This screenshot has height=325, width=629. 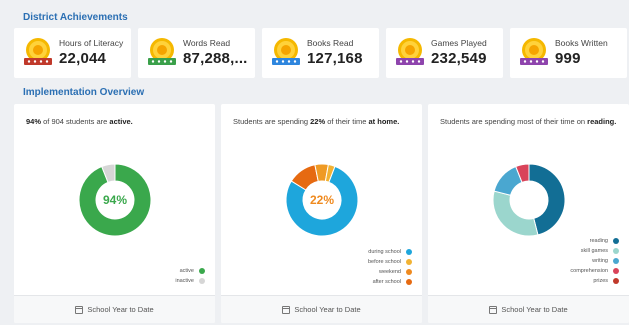 I want to click on legend-item: comprehension, so click(x=594, y=271).